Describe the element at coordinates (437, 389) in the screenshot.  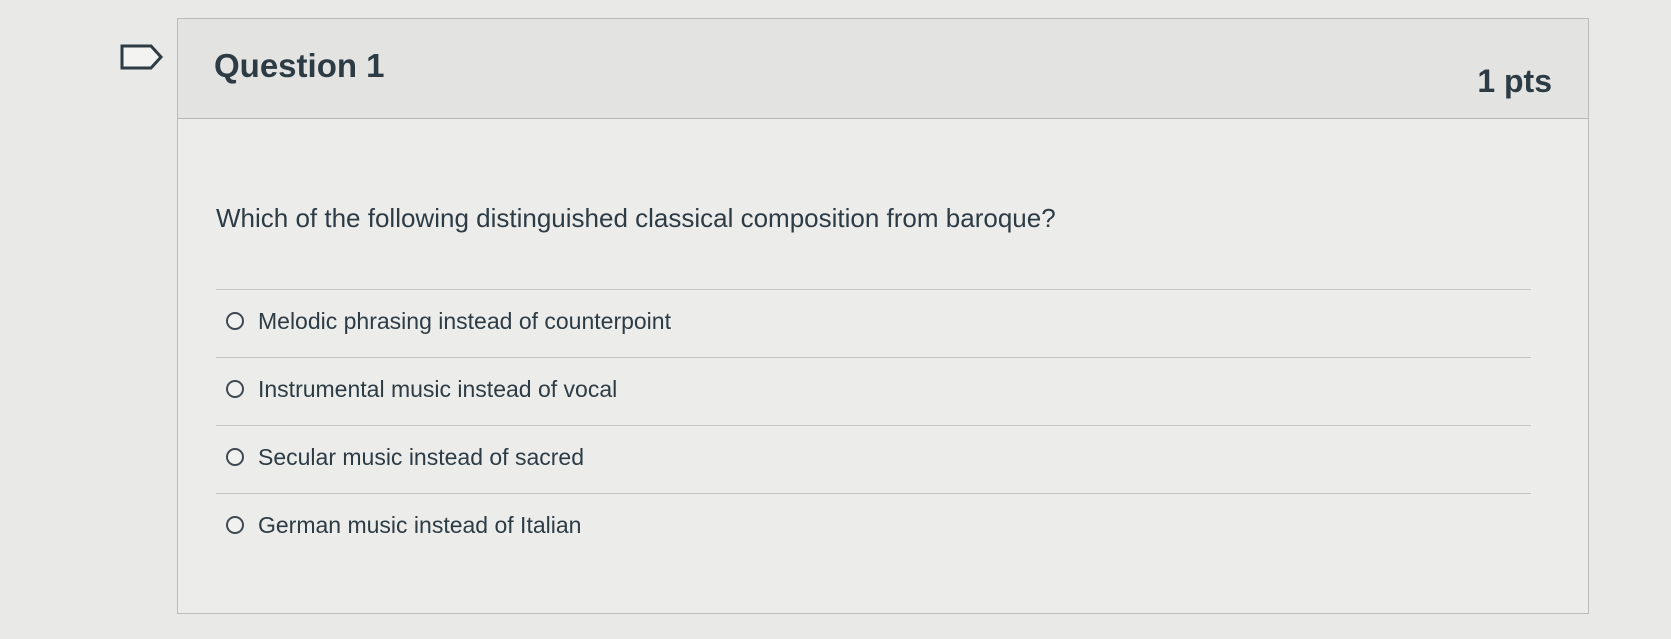
I see `answer-label: Instrumental music instead of vocal` at that location.